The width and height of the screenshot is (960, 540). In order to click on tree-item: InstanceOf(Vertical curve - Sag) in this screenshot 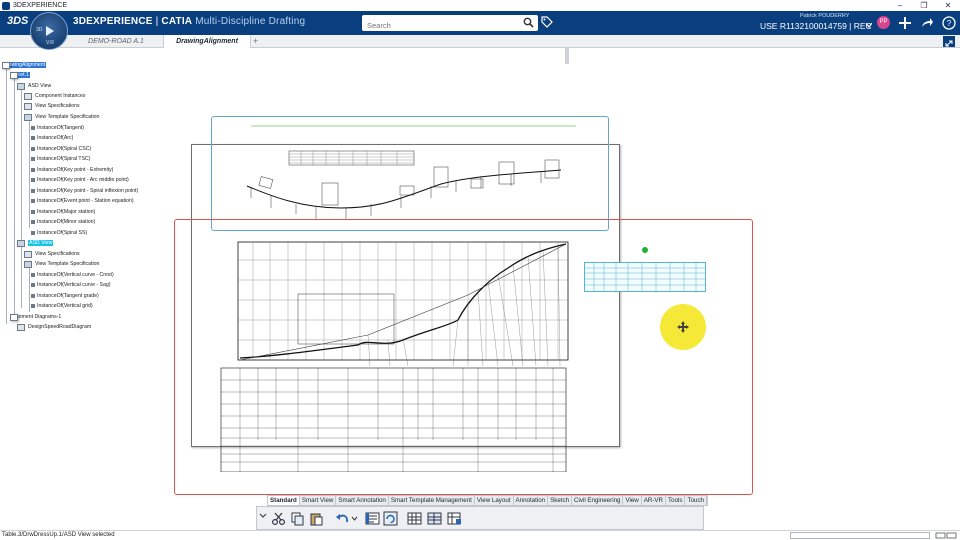, I will do `click(71, 285)`.